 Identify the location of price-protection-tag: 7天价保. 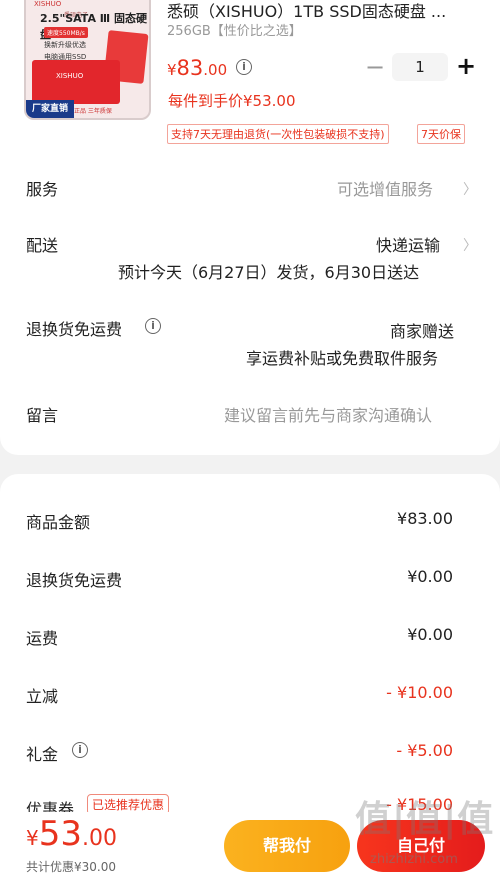
(441, 134).